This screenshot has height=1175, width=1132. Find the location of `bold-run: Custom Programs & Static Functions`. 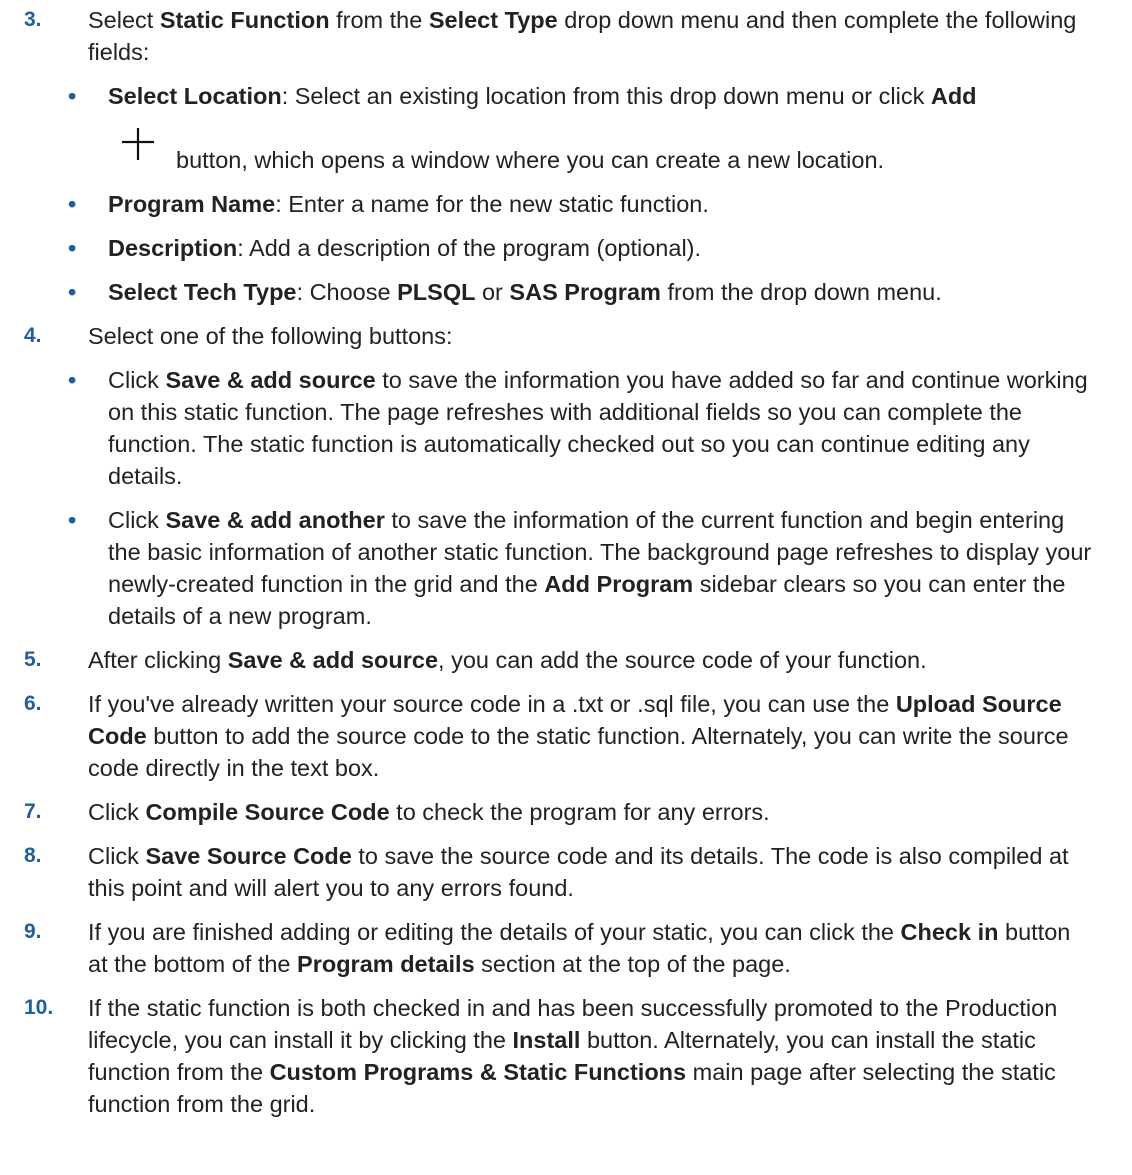

bold-run: Custom Programs & Static Functions is located at coordinates (478, 1072).